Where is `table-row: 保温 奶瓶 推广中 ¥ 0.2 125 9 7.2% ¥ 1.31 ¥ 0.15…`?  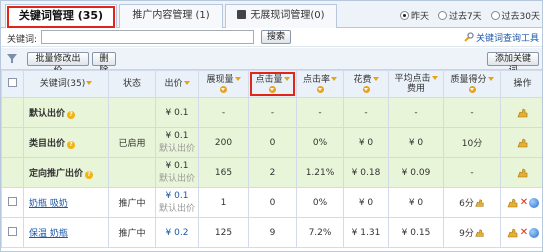
table-row: 保温 奶瓶 推广中 ¥ 0.2 125 9 7.2% ¥ 1.31 ¥ 0.15… is located at coordinates (271, 232).